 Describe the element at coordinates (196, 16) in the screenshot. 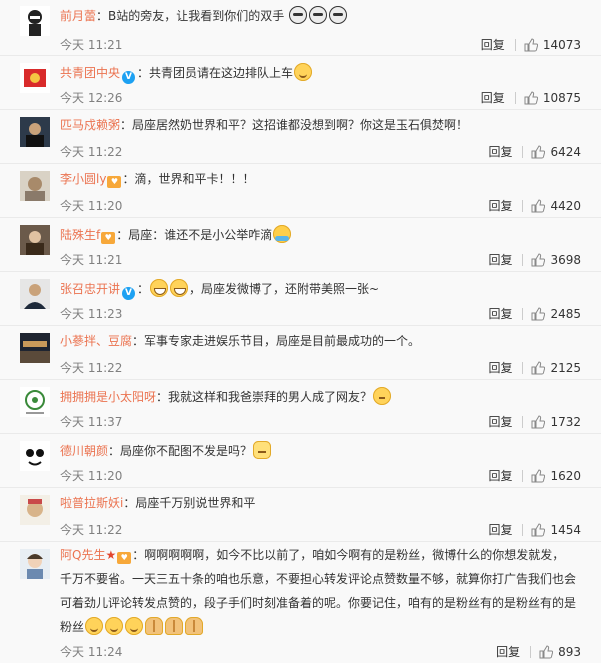

I see `comment-text: B站的旁友，让我看到你们的双手` at that location.